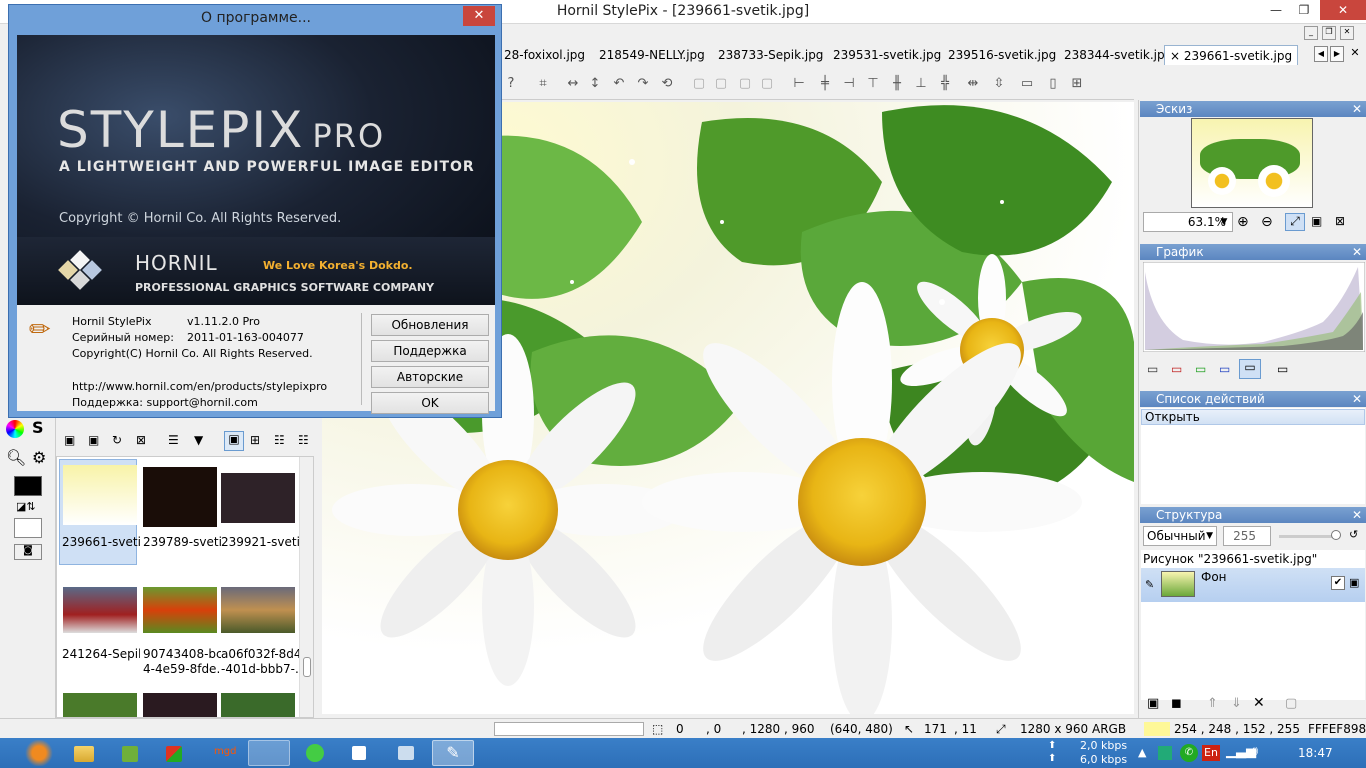 The image size is (1366, 768). What do you see at coordinates (165, 402) in the screenshot?
I see `support-email: Поддержка: support@hornil.com` at bounding box center [165, 402].